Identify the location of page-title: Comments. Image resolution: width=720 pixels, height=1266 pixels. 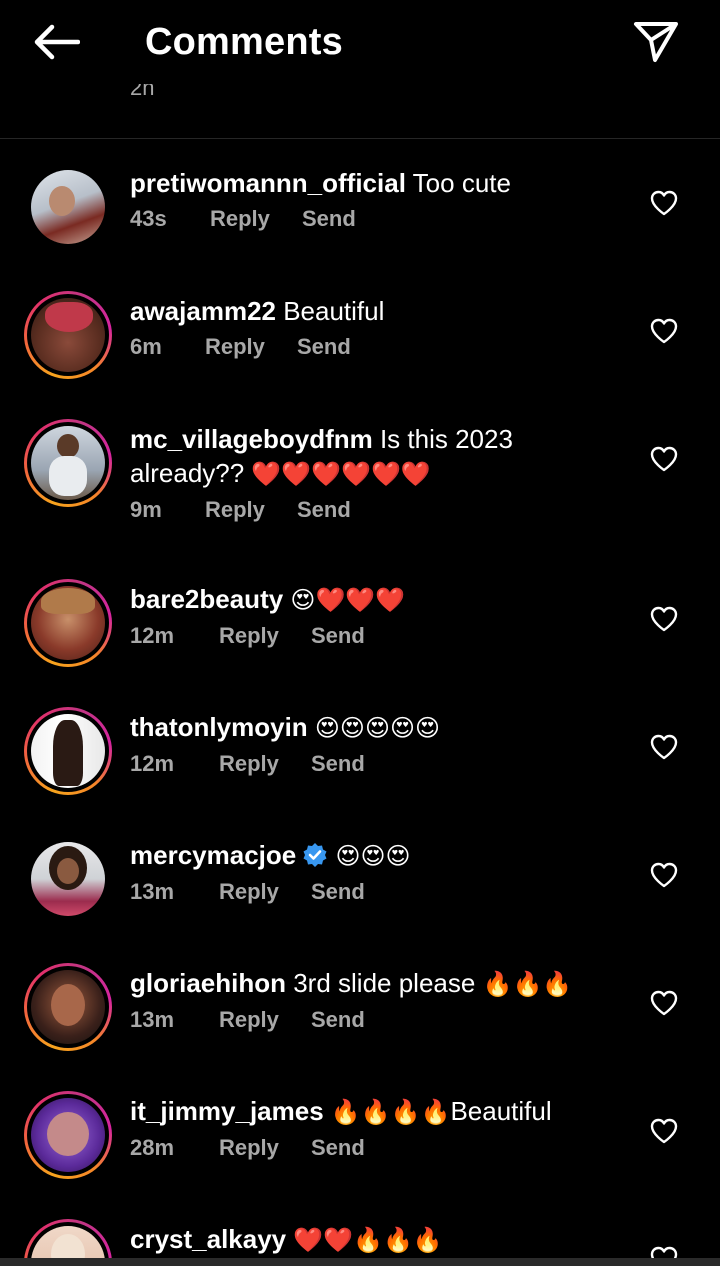
(244, 42).